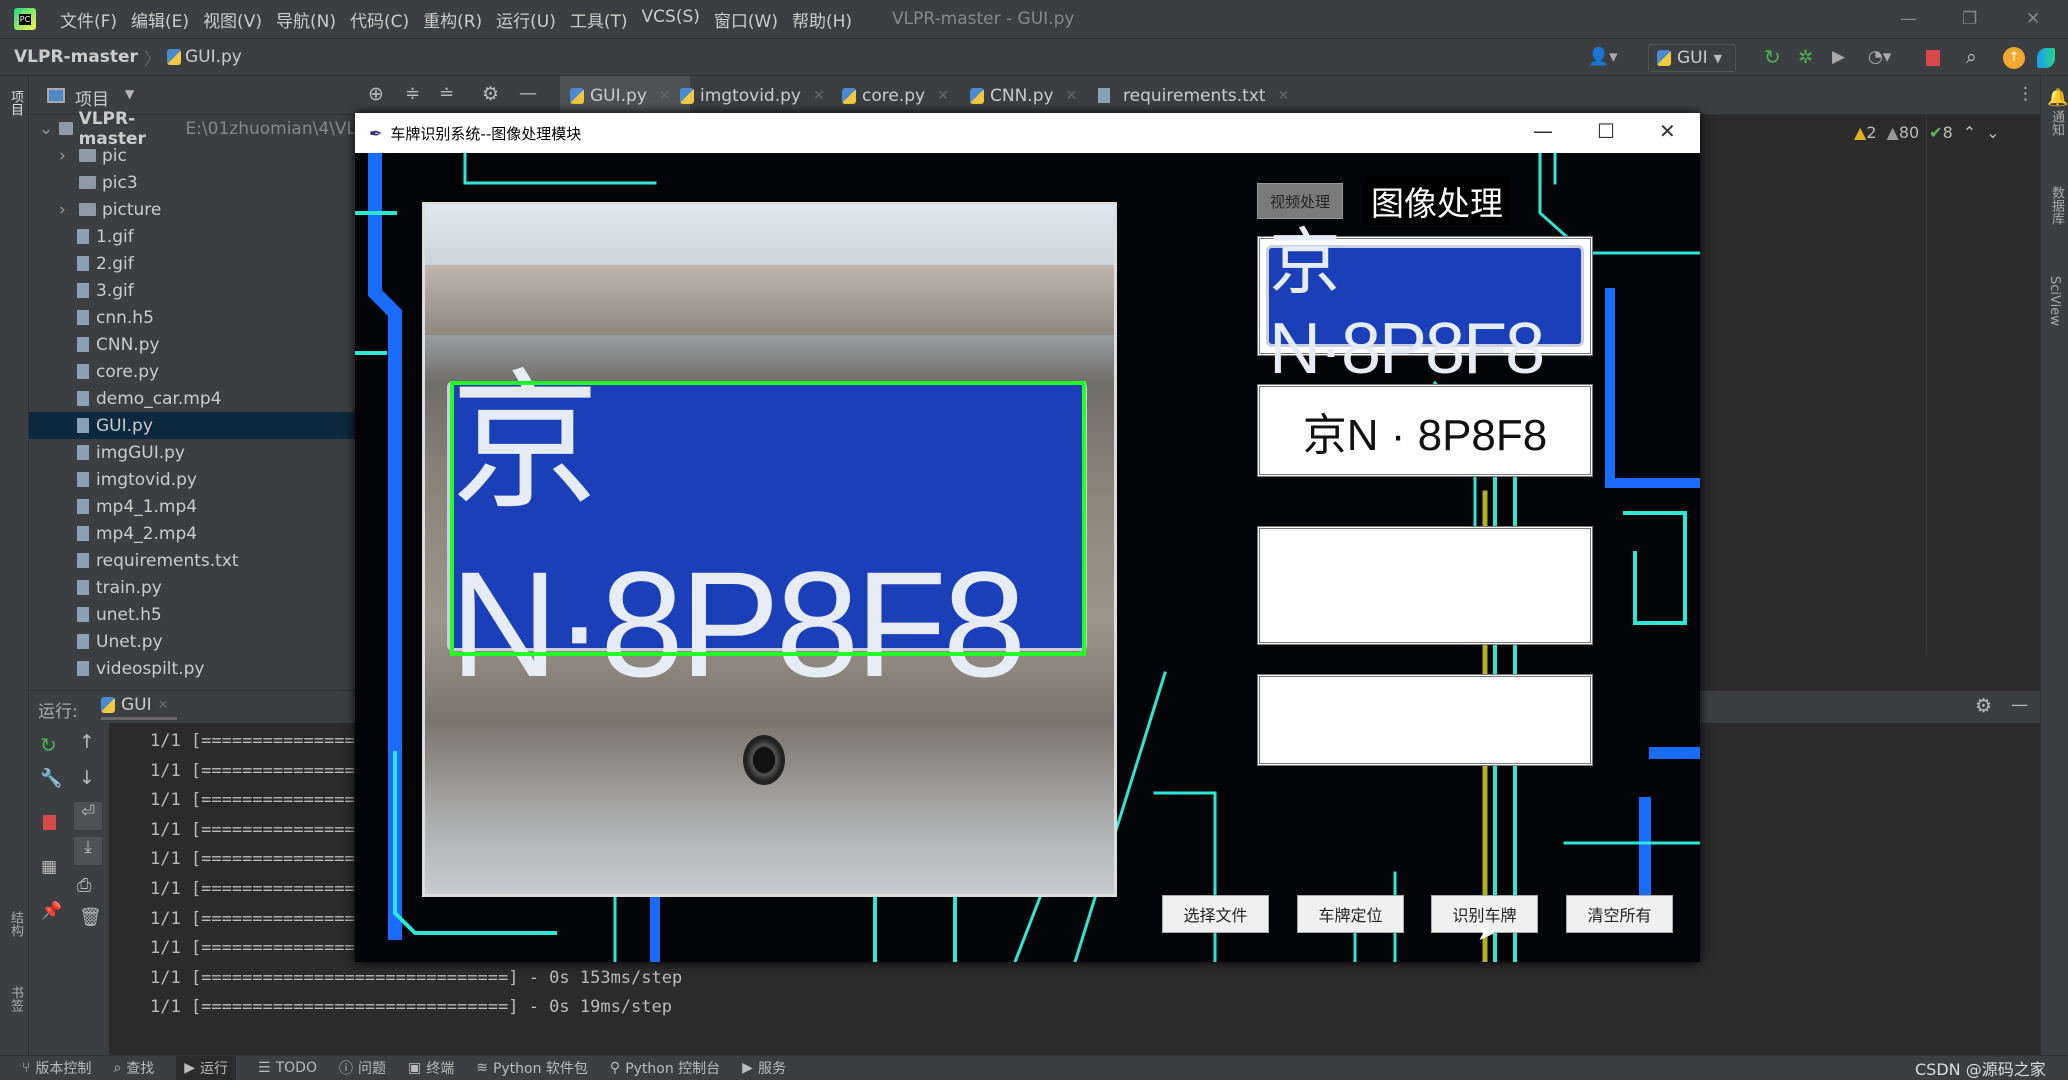 The image size is (2068, 1080). Describe the element at coordinates (2025, 94) in the screenshot. I see `more-tabs-icon: ⋮` at that location.